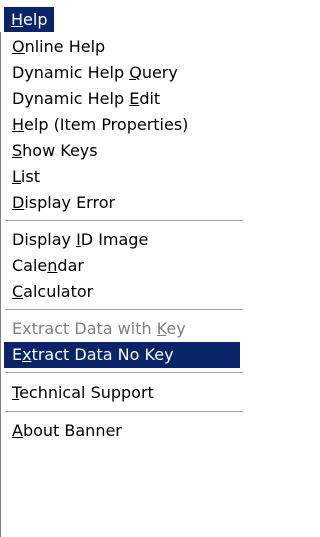  Describe the element at coordinates (17, 19) in the screenshot. I see `help-menu-title-mnemonic: H` at that location.